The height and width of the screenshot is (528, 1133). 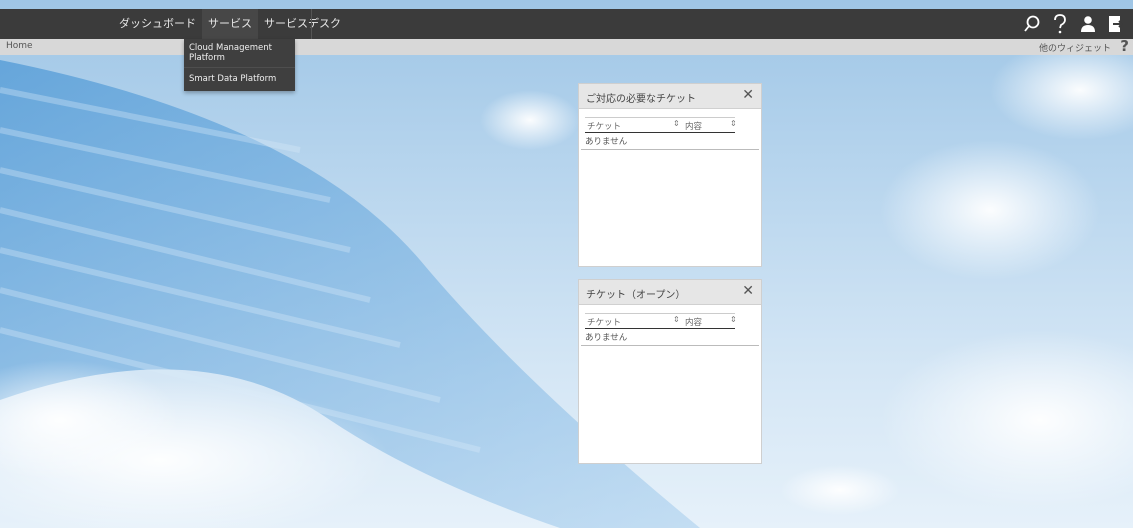 What do you see at coordinates (302, 24) in the screenshot?
I see `nav-service-desk: サービスデスク` at bounding box center [302, 24].